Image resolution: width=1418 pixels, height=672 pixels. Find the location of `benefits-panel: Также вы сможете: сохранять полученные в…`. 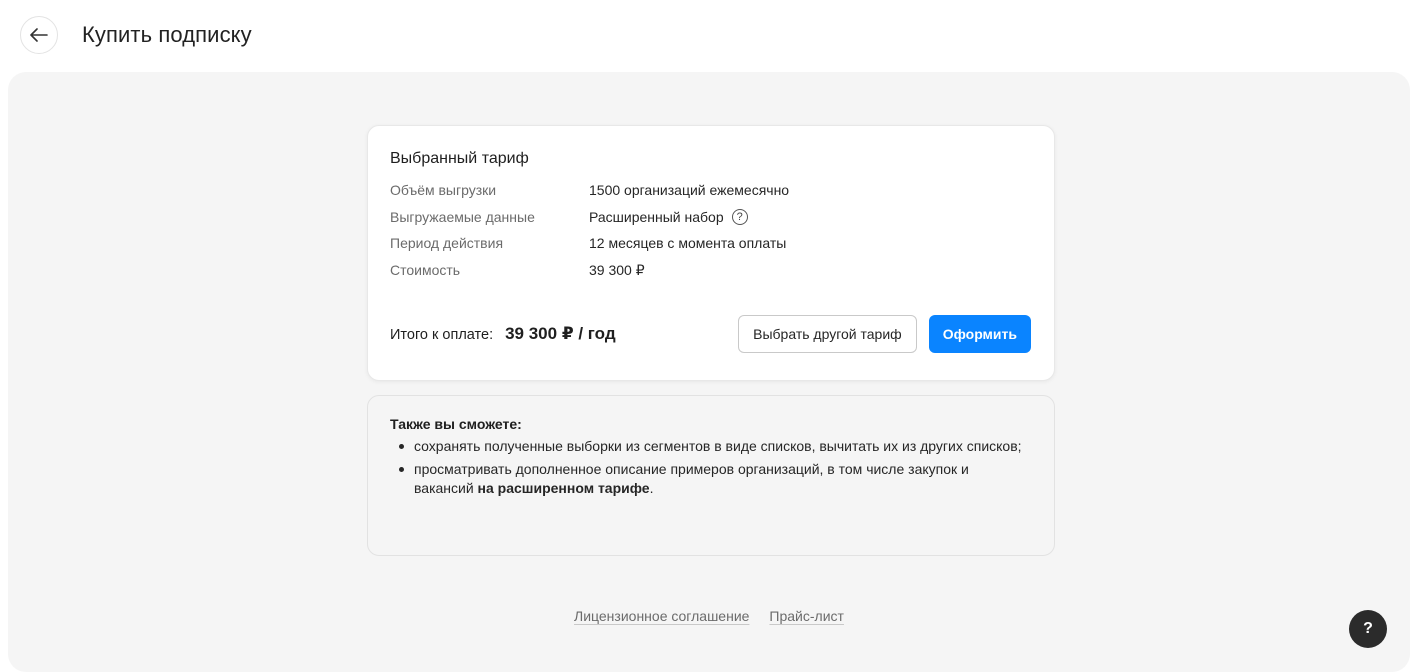

benefits-panel: Также вы сможете: сохранять полученные в… is located at coordinates (711, 475).